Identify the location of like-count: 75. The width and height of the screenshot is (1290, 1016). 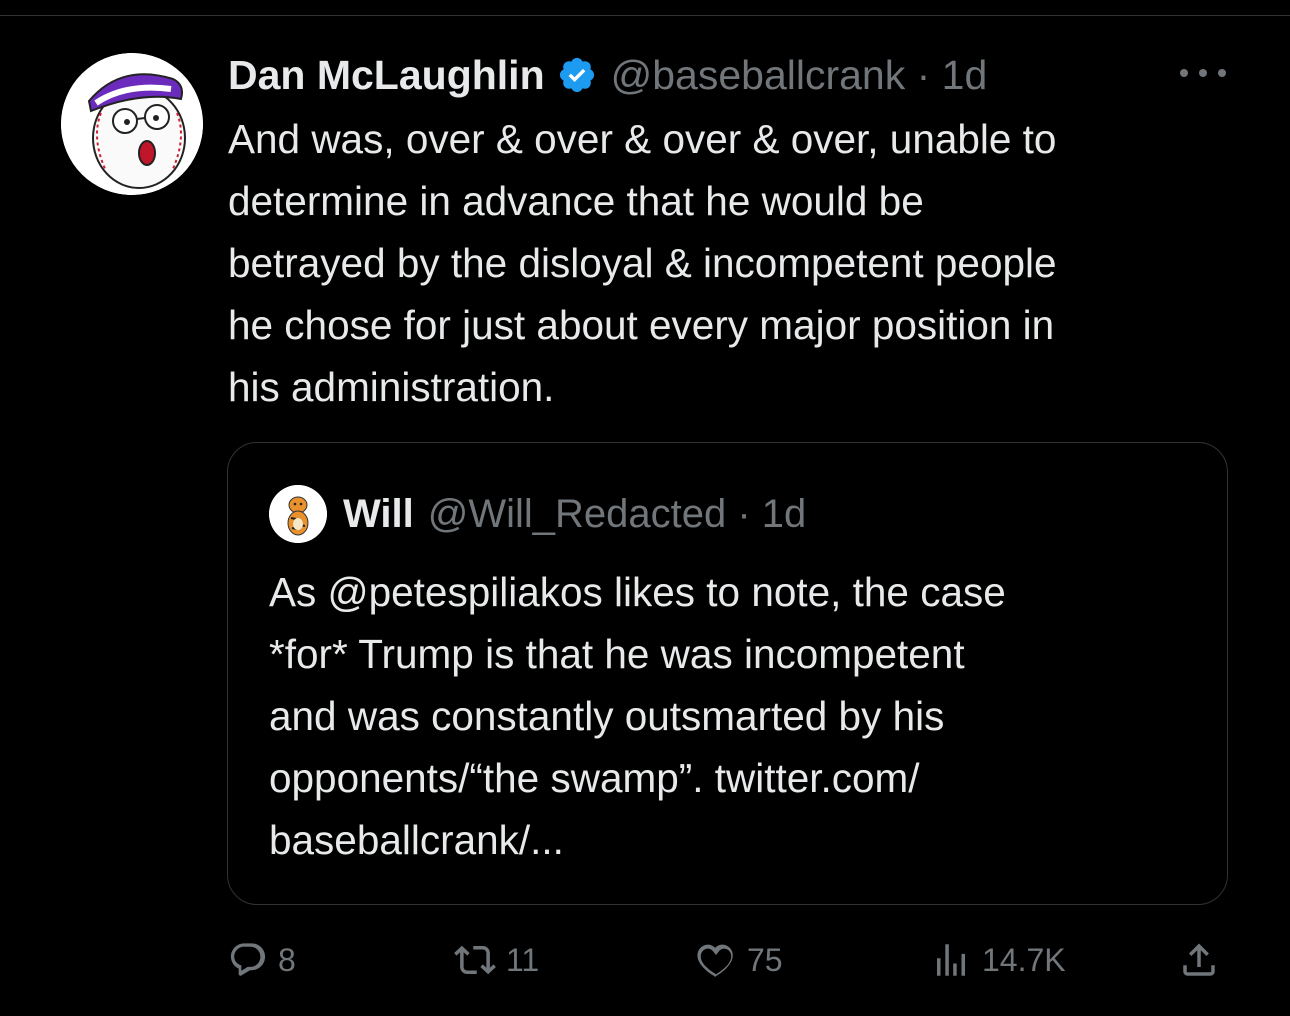
(765, 959).